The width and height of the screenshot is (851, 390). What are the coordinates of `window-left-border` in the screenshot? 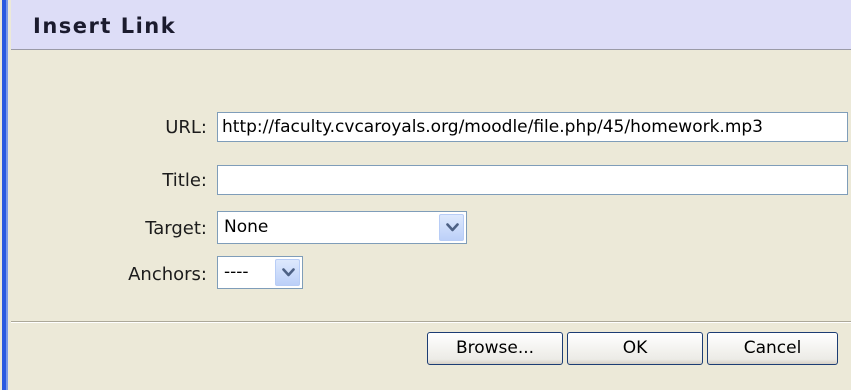 It's located at (5, 195).